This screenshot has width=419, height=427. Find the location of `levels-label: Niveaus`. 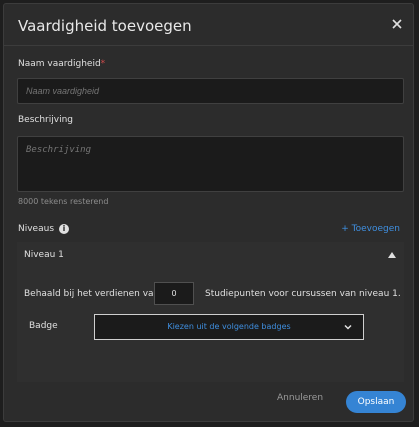

levels-label: Niveaus is located at coordinates (36, 229).